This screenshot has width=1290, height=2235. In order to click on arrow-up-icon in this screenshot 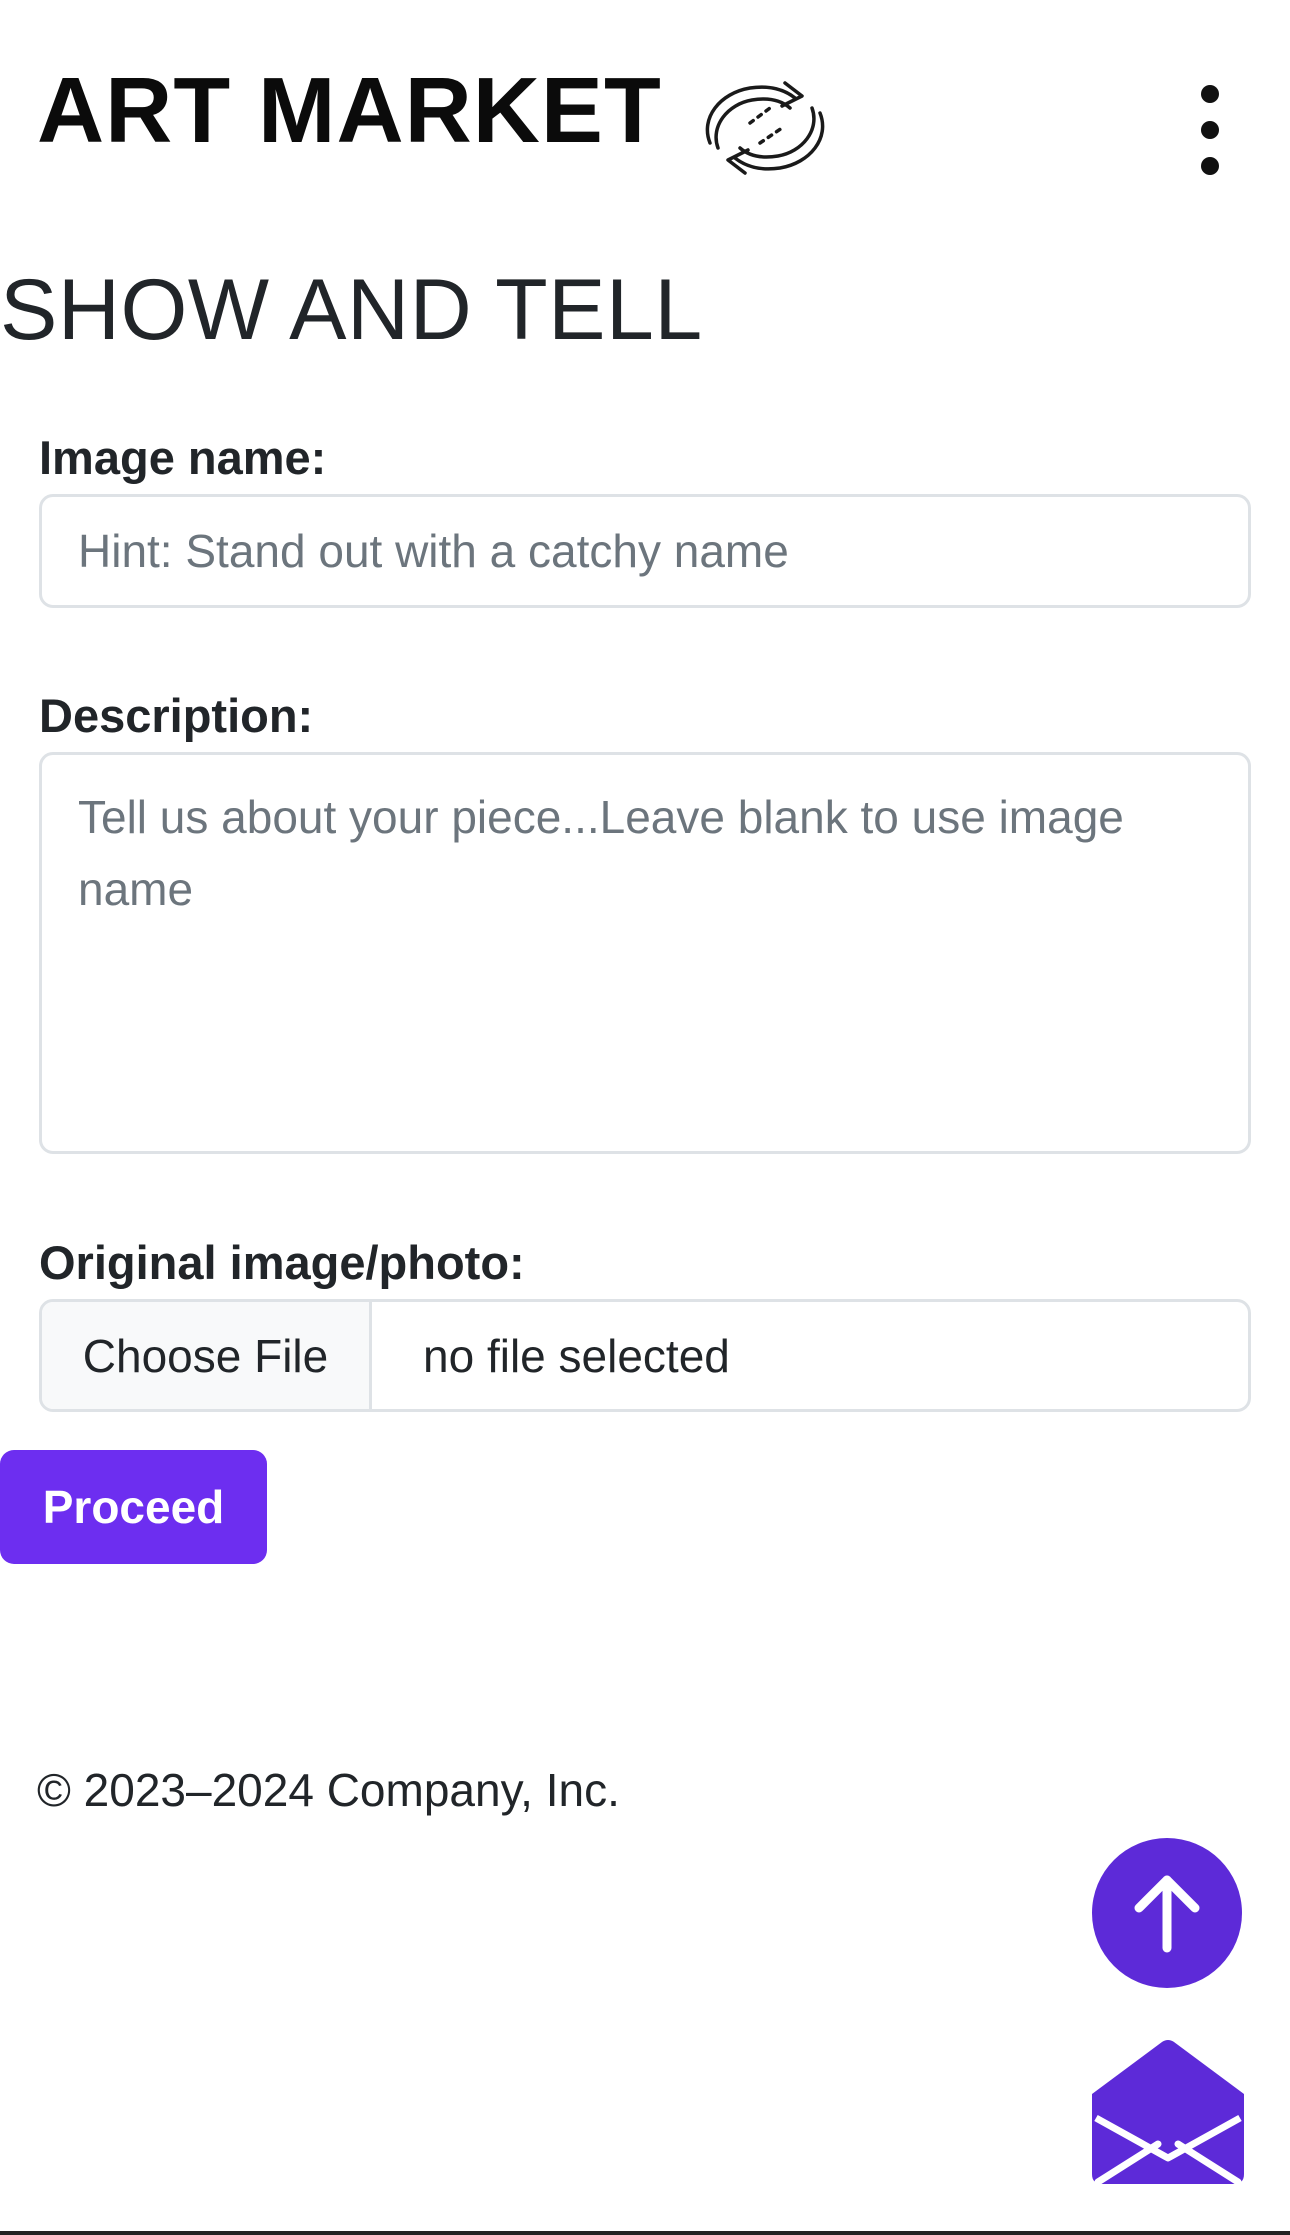, I will do `click(1167, 1914)`.